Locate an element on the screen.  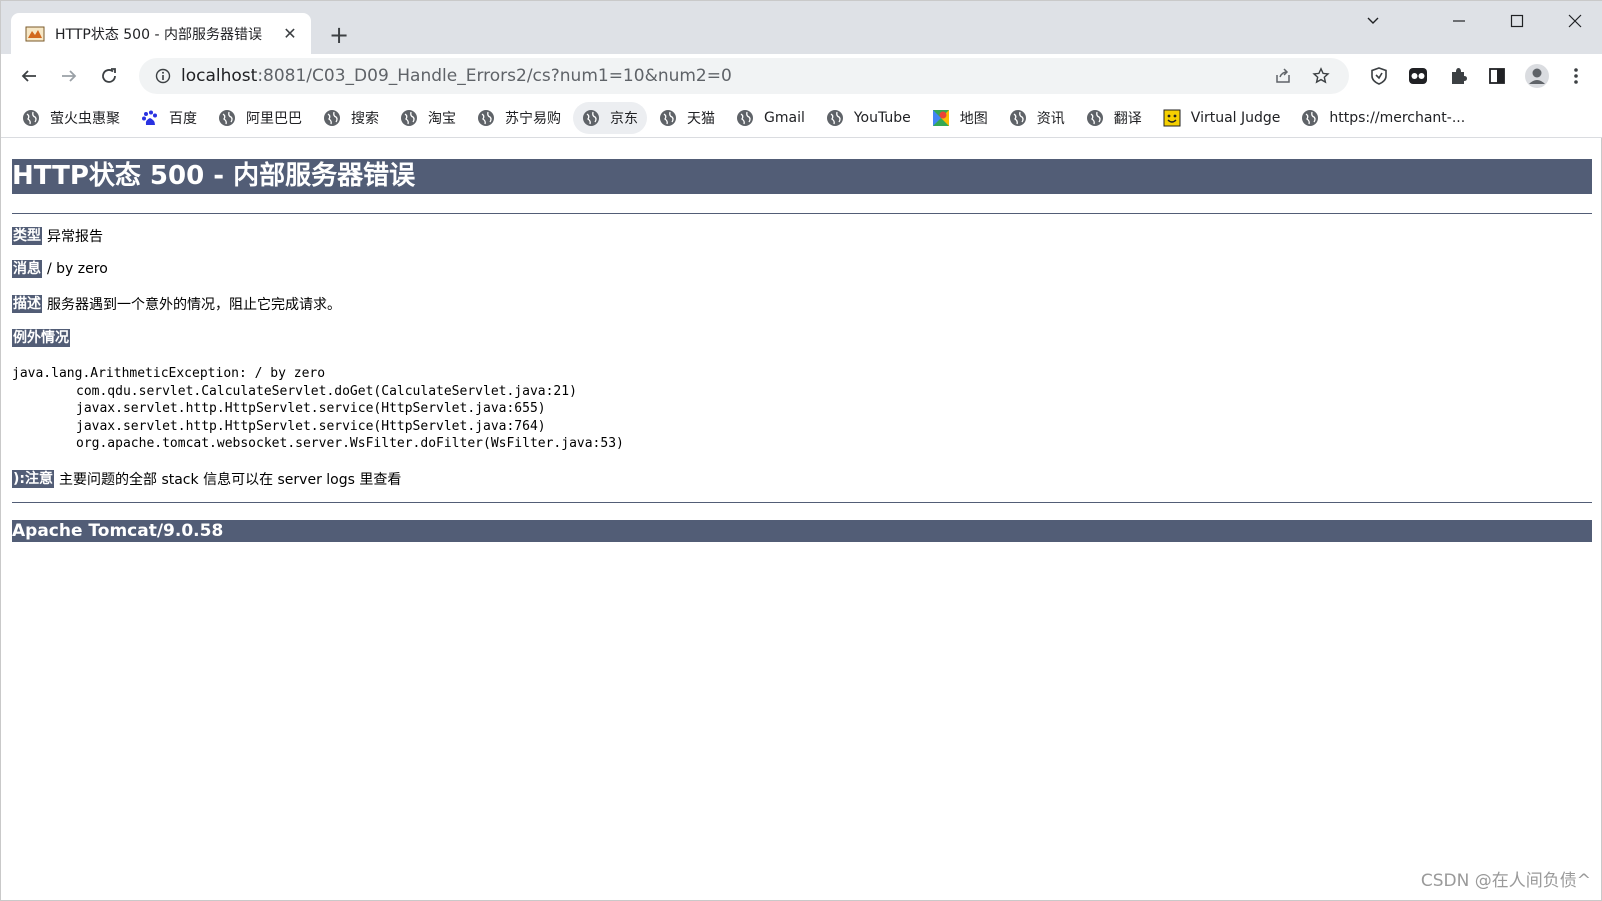
bookmark-item: 淘宝 is located at coordinates (428, 118).